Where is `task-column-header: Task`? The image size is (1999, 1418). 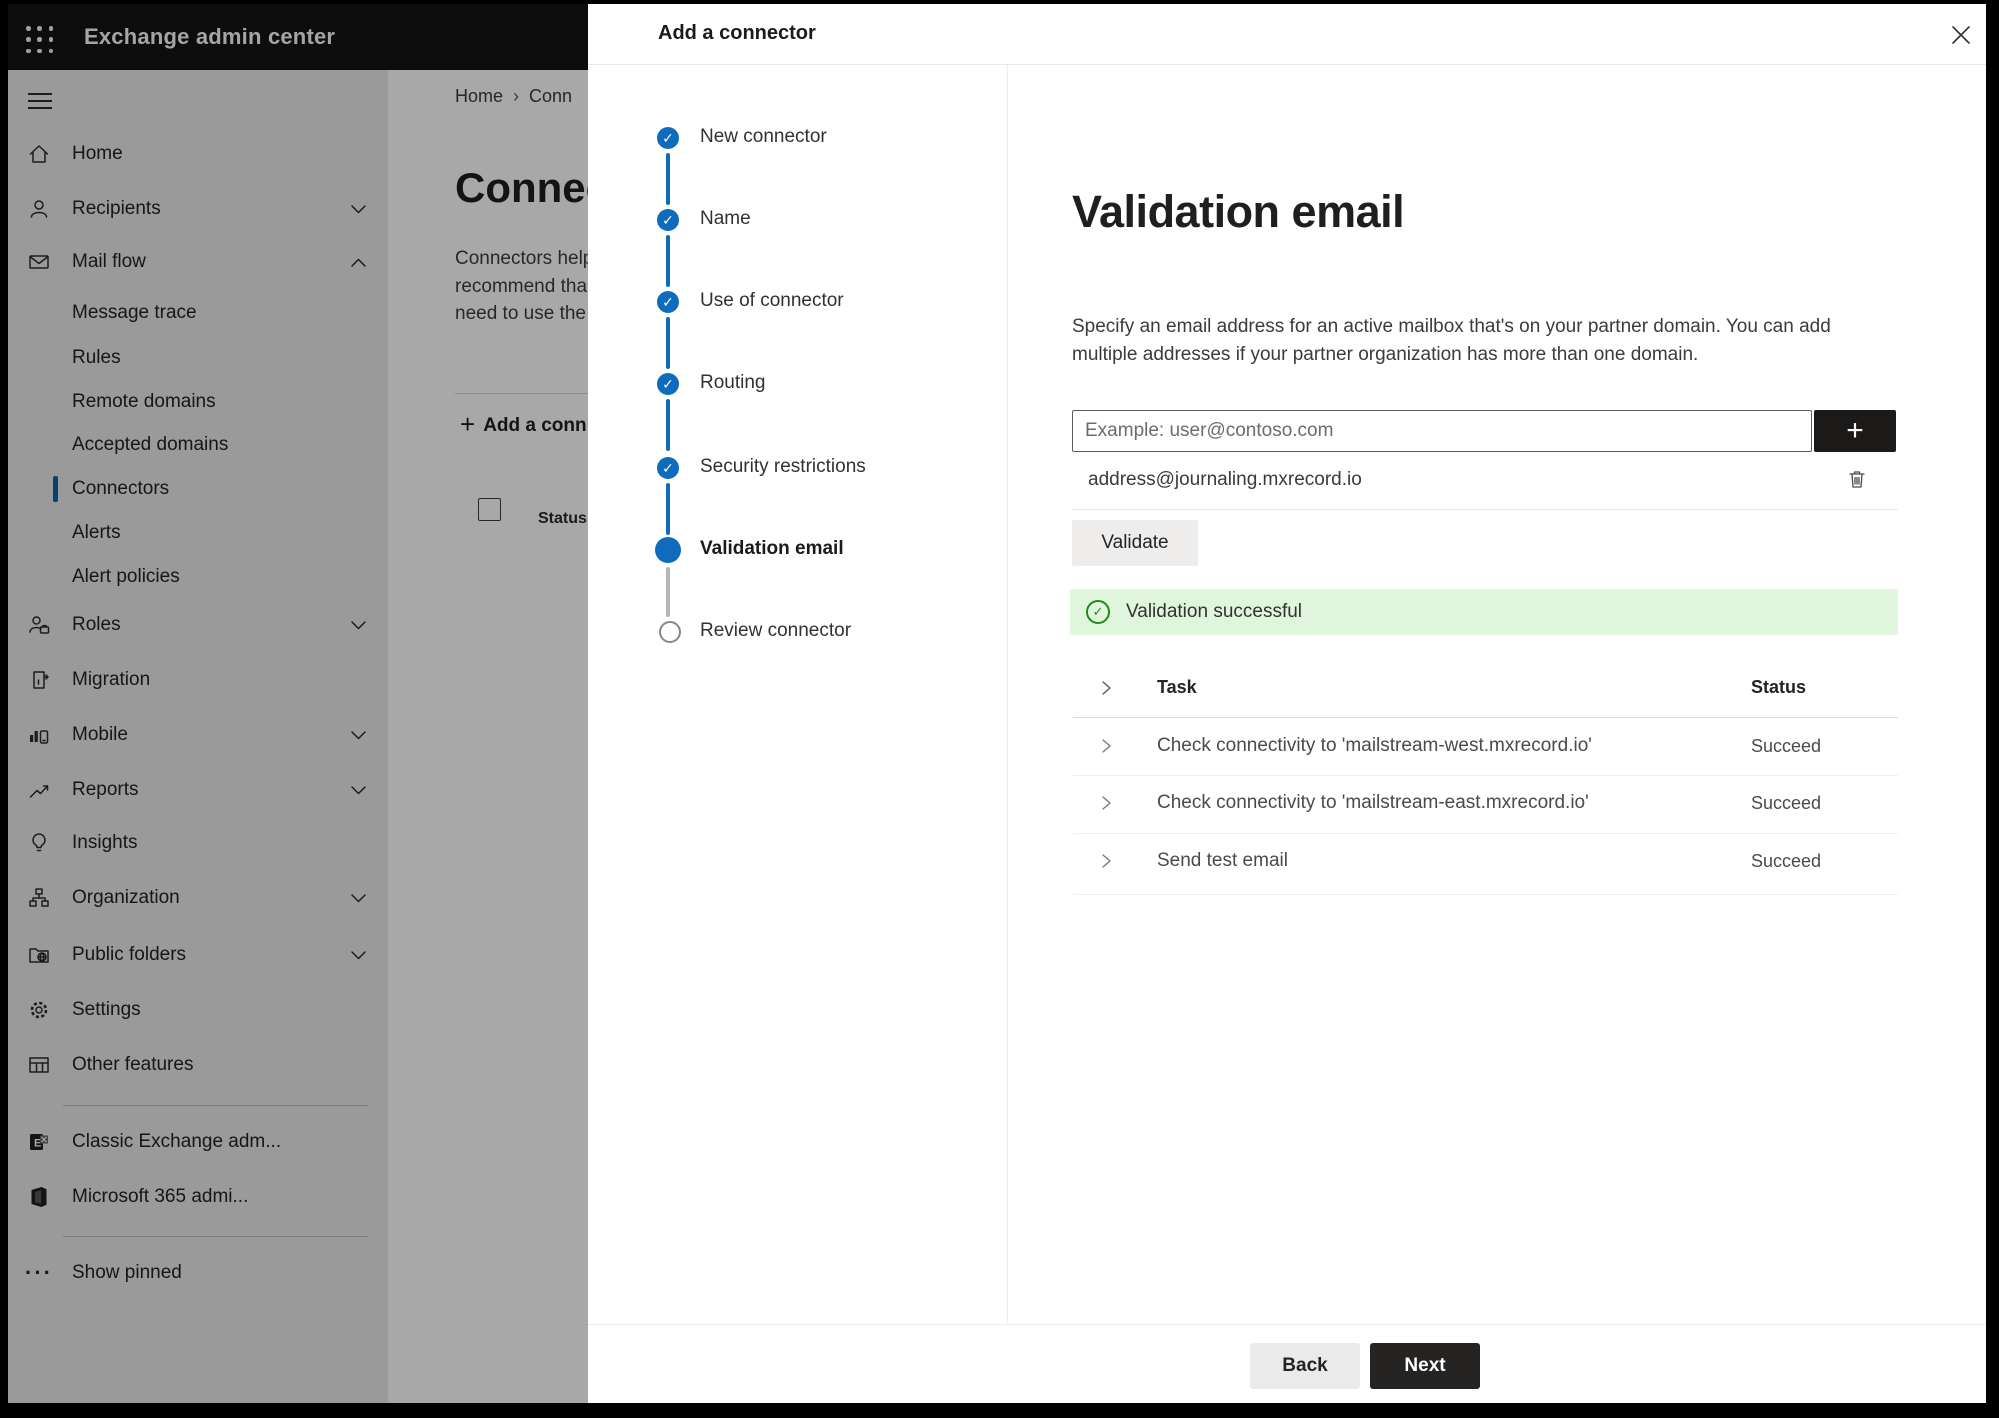
task-column-header: Task is located at coordinates (1177, 687).